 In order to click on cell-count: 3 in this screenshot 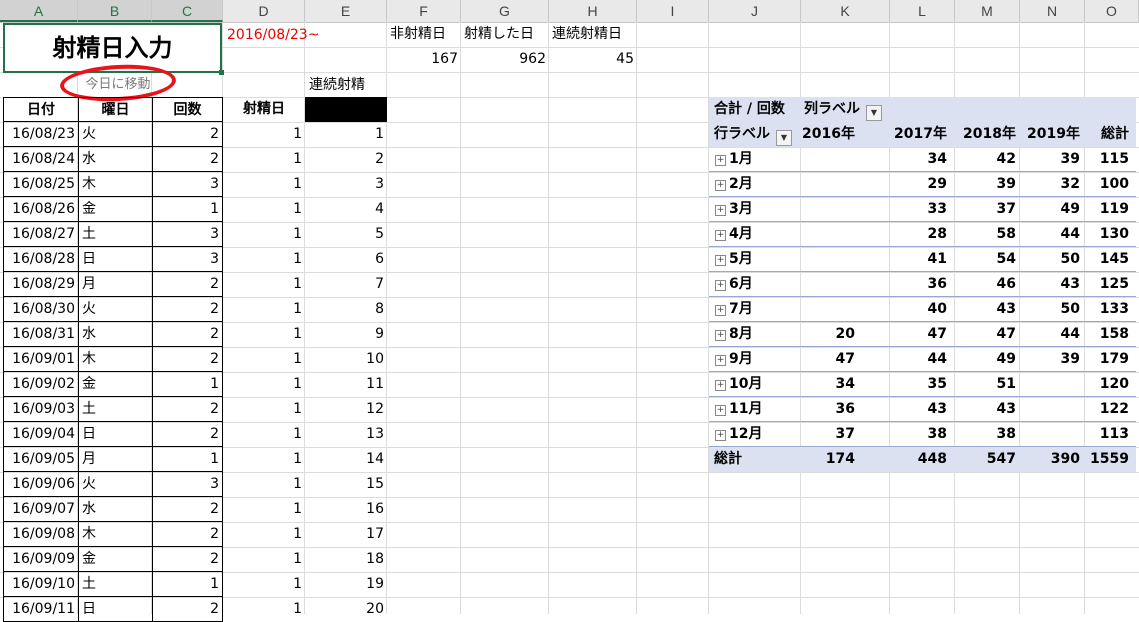, I will do `click(187, 259)`.